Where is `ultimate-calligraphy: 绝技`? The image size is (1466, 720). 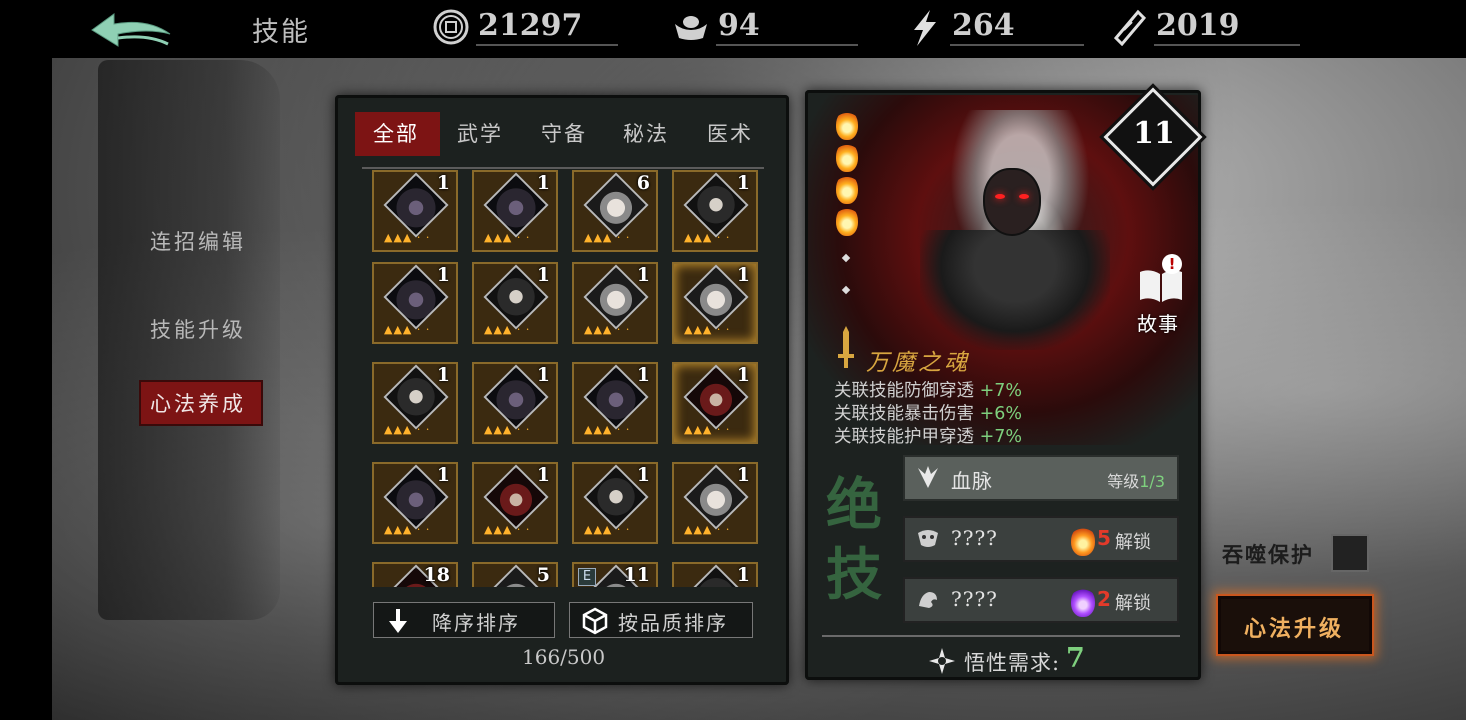 ultimate-calligraphy: 绝技 is located at coordinates (854, 540).